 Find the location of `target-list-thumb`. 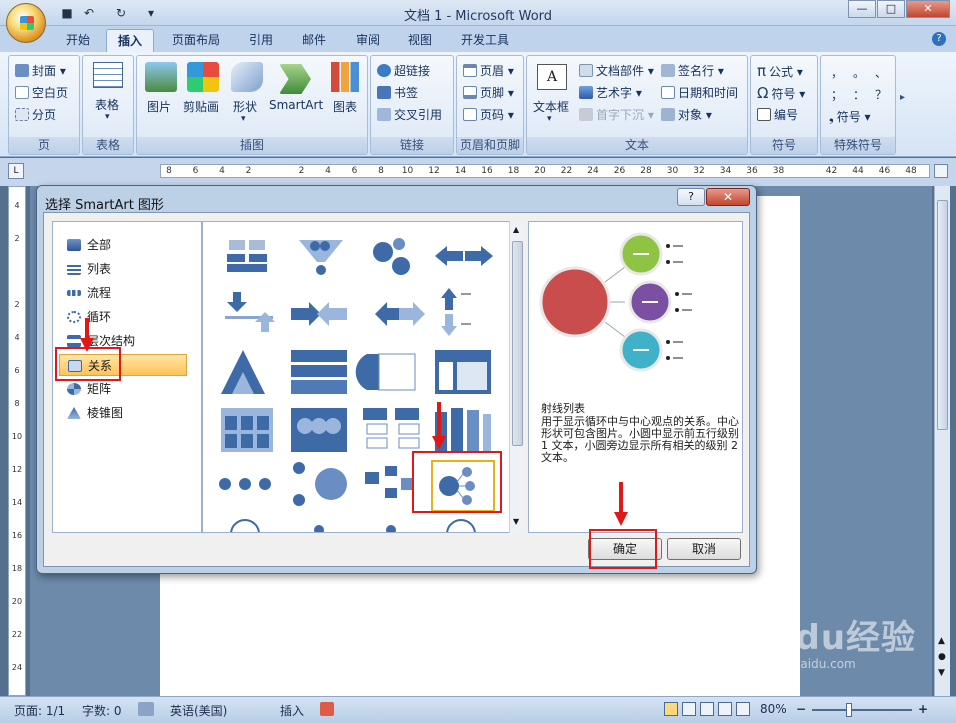

target-list-thumb is located at coordinates (385, 372).